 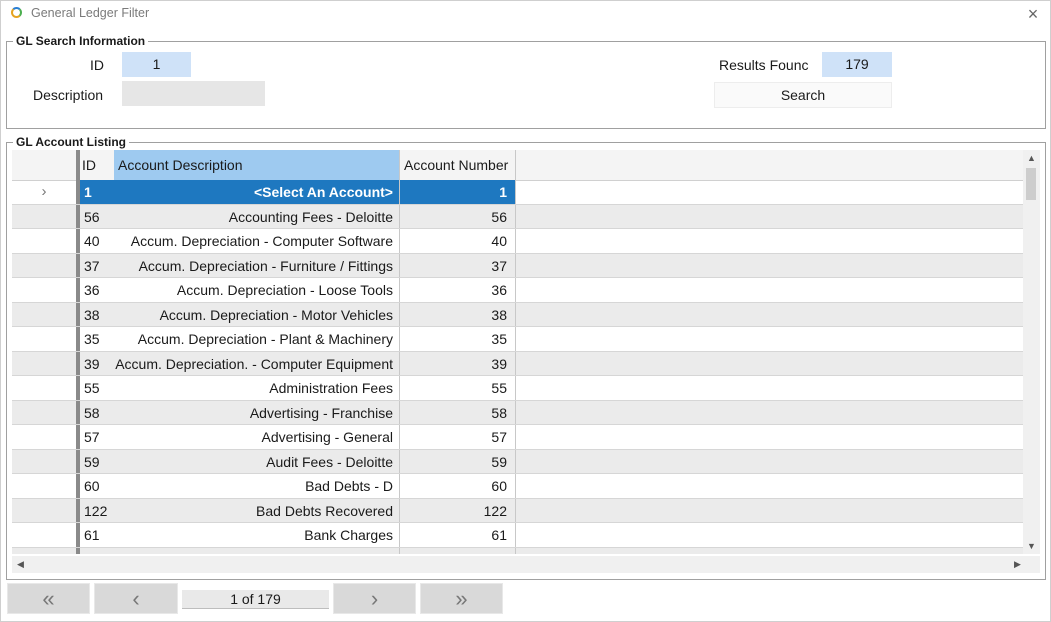 I want to click on double-chevron-right-icon: », so click(x=461, y=598).